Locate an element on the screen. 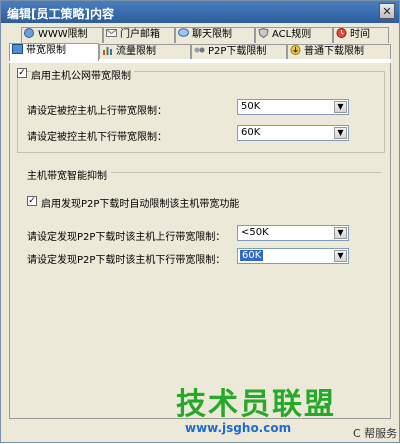 The image size is (400, 444). enable-public-limit-label: 启用主机公网带宽限制 is located at coordinates (82, 74).